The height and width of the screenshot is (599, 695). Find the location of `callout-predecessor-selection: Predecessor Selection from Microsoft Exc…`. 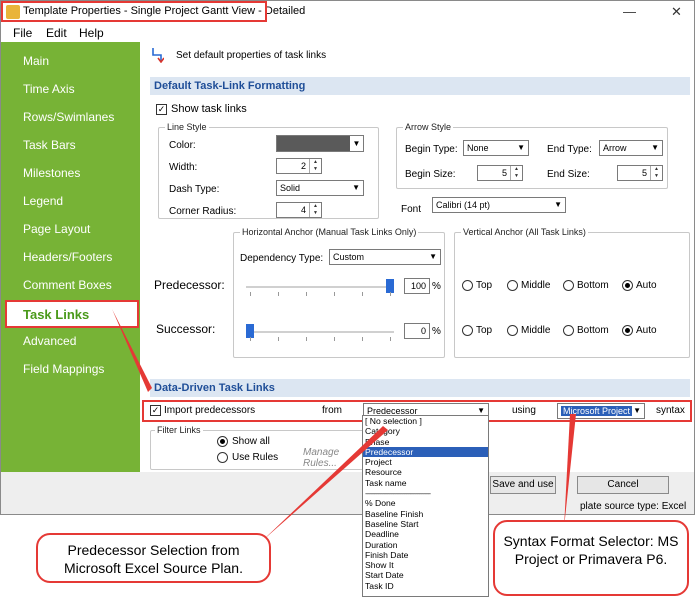

callout-predecessor-selection: Predecessor Selection from Microsoft Exc… is located at coordinates (153, 558).